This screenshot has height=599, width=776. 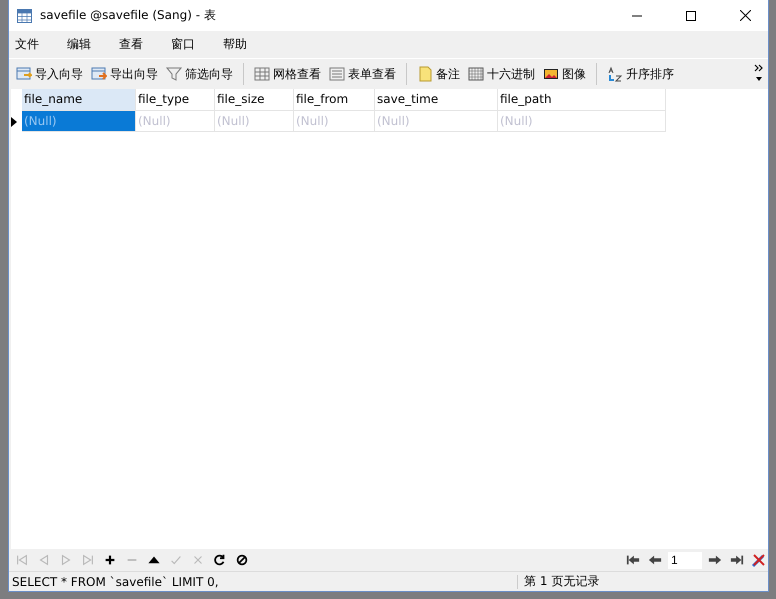 I want to click on maximize-icon, so click(x=691, y=15).